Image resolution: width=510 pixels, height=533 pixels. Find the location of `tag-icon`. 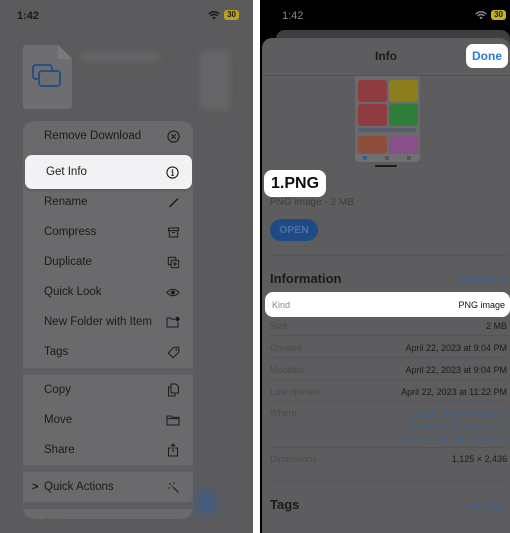

tag-icon is located at coordinates (173, 352).